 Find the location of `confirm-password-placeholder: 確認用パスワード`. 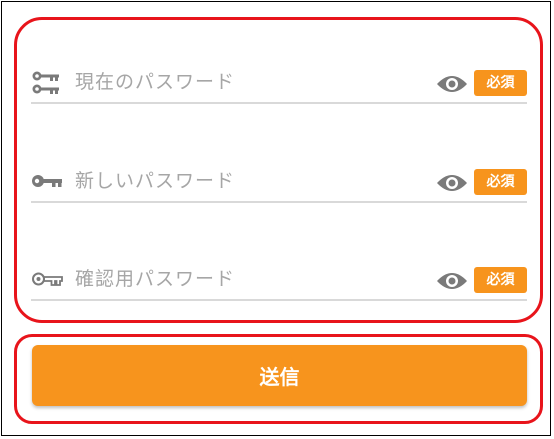

confirm-password-placeholder: 確認用パスワード is located at coordinates (155, 279).